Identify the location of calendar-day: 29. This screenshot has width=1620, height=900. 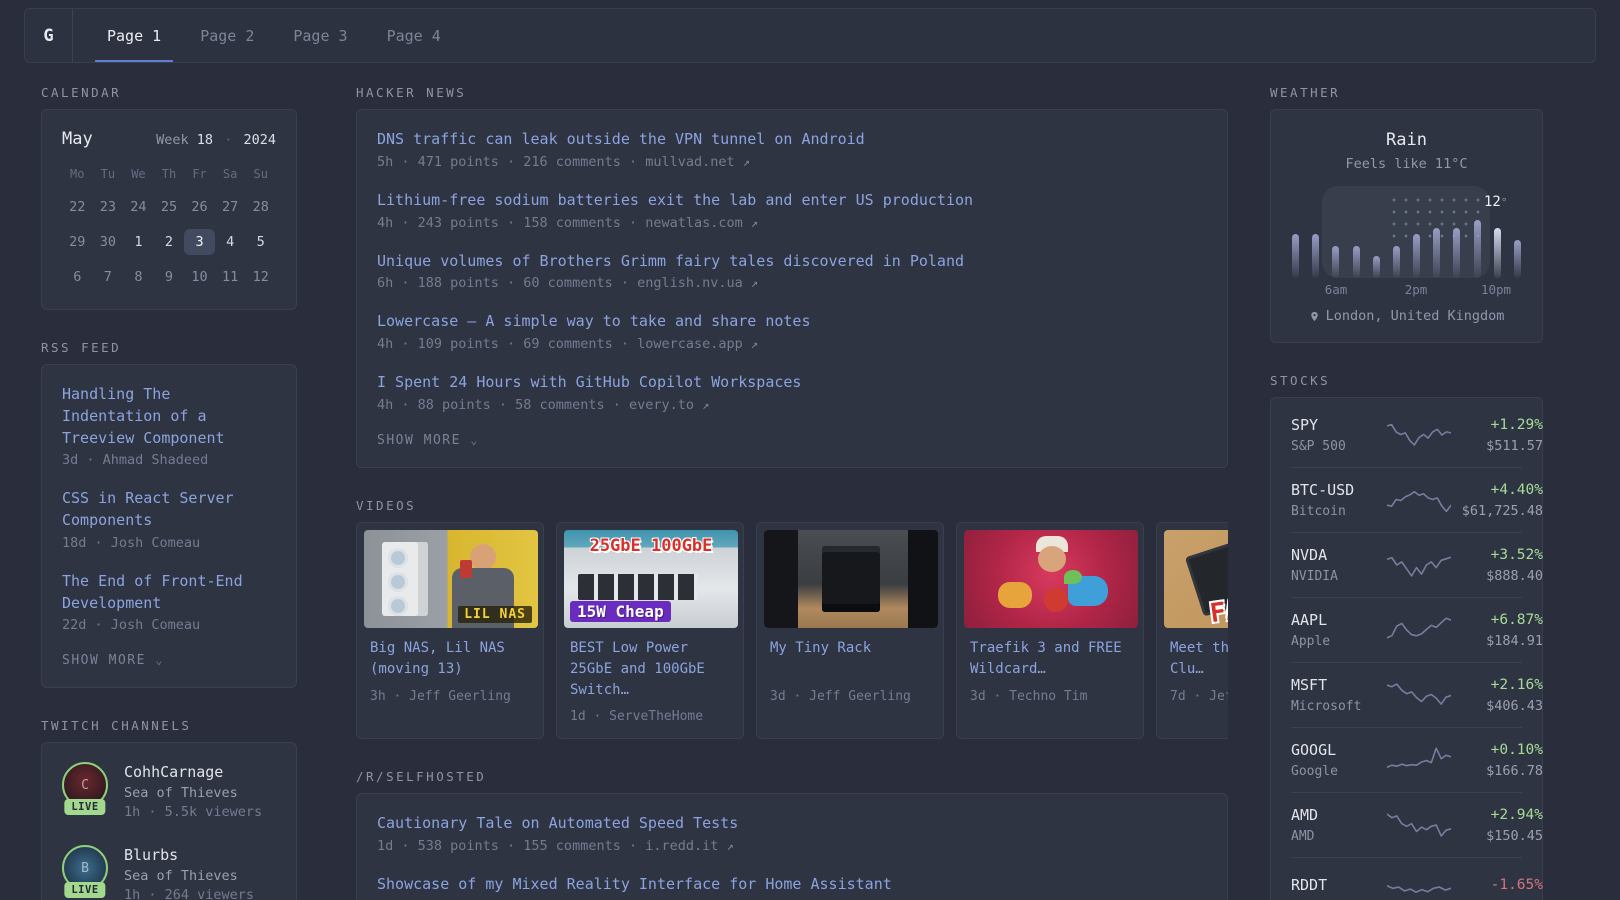
(77, 242).